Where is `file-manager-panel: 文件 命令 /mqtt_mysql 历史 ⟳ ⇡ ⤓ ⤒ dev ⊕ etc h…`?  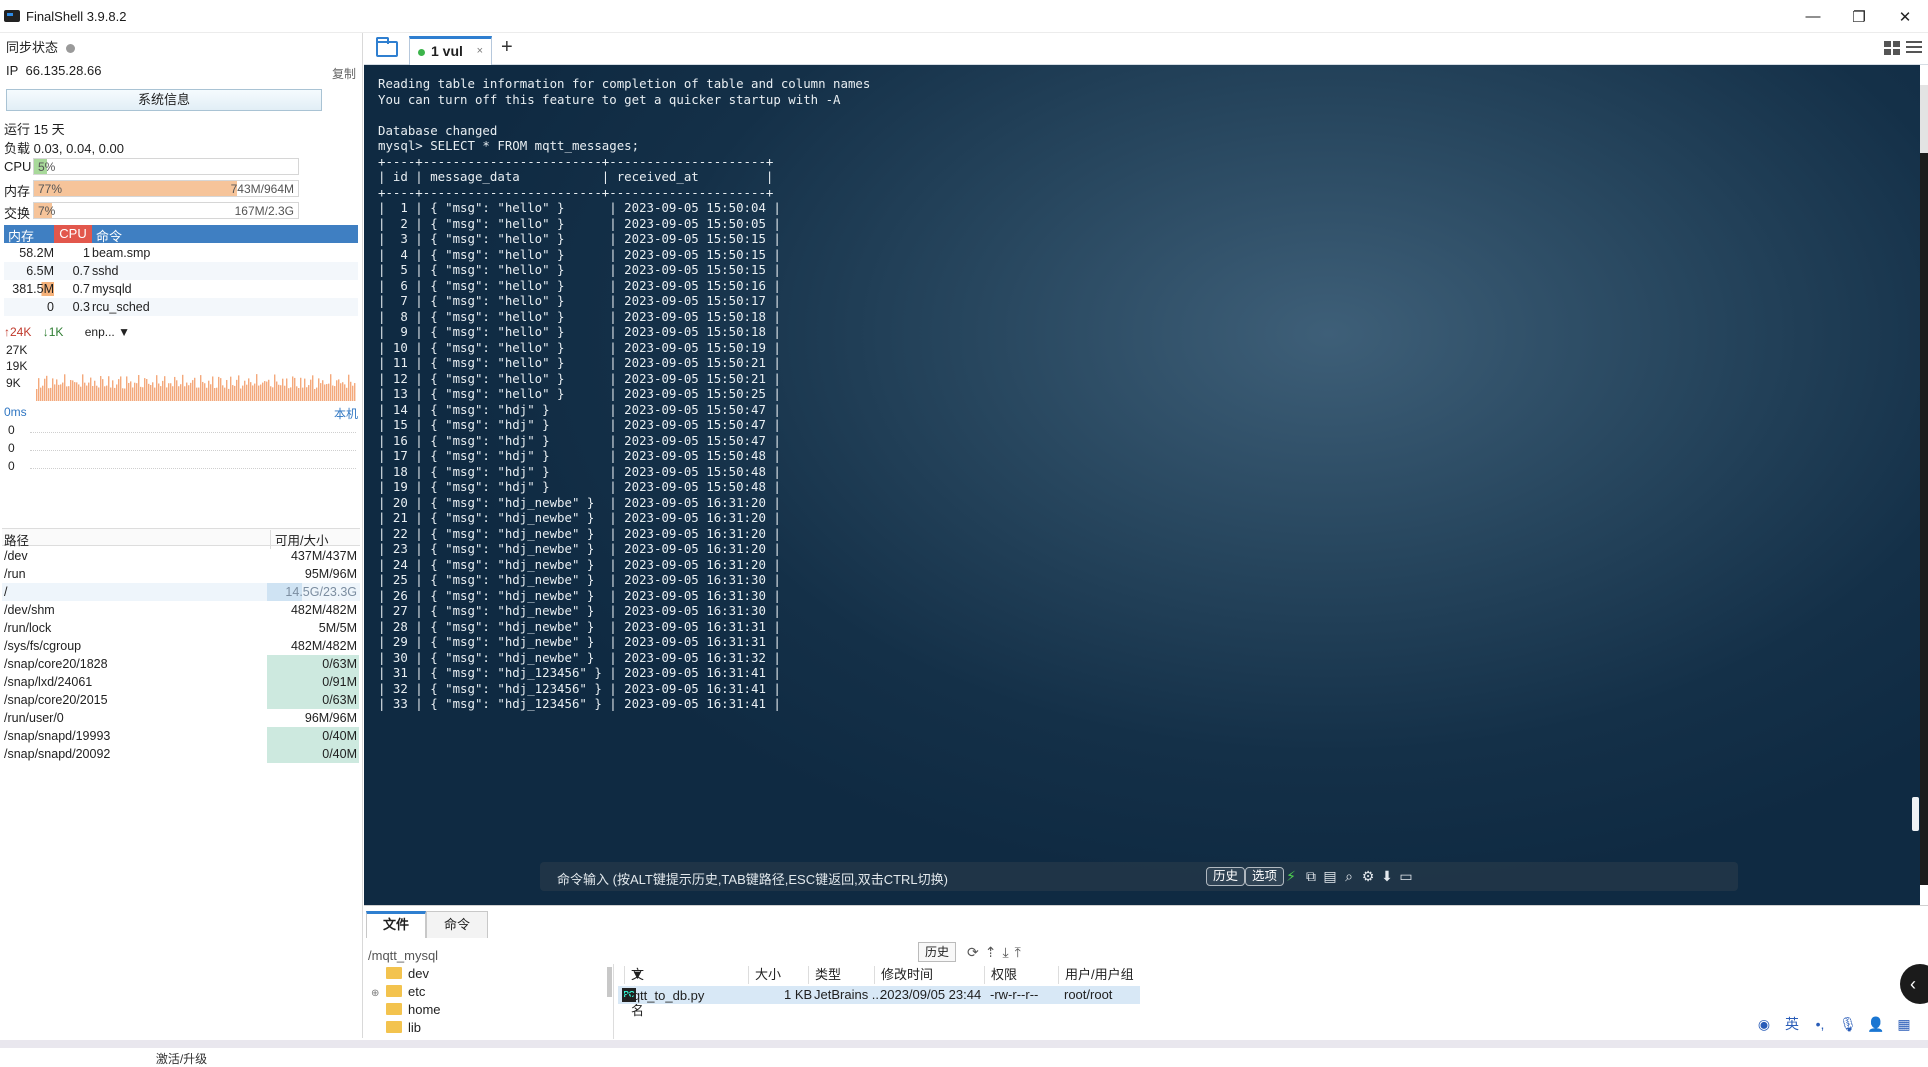
file-manager-panel: 文件 命令 /mqtt_mysql 历史 ⟳ ⇡ ⤓ ⤒ dev ⊕ etc h… is located at coordinates (1146, 972).